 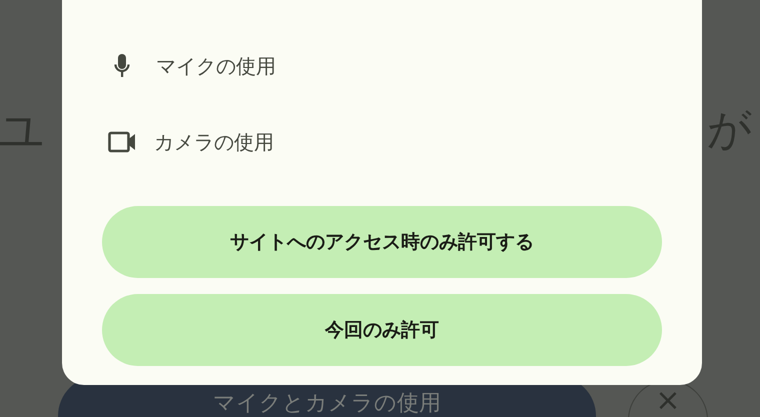 What do you see at coordinates (382, 330) in the screenshot?
I see `allow-button: 今回のみ許可` at bounding box center [382, 330].